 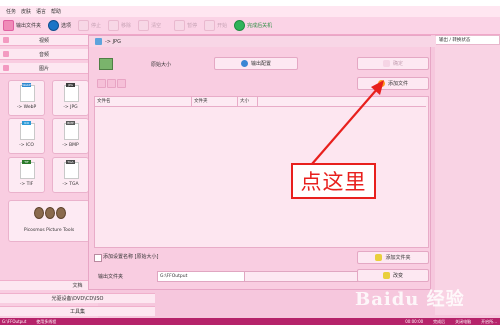 I want to click on options-icon, so click(x=54, y=25).